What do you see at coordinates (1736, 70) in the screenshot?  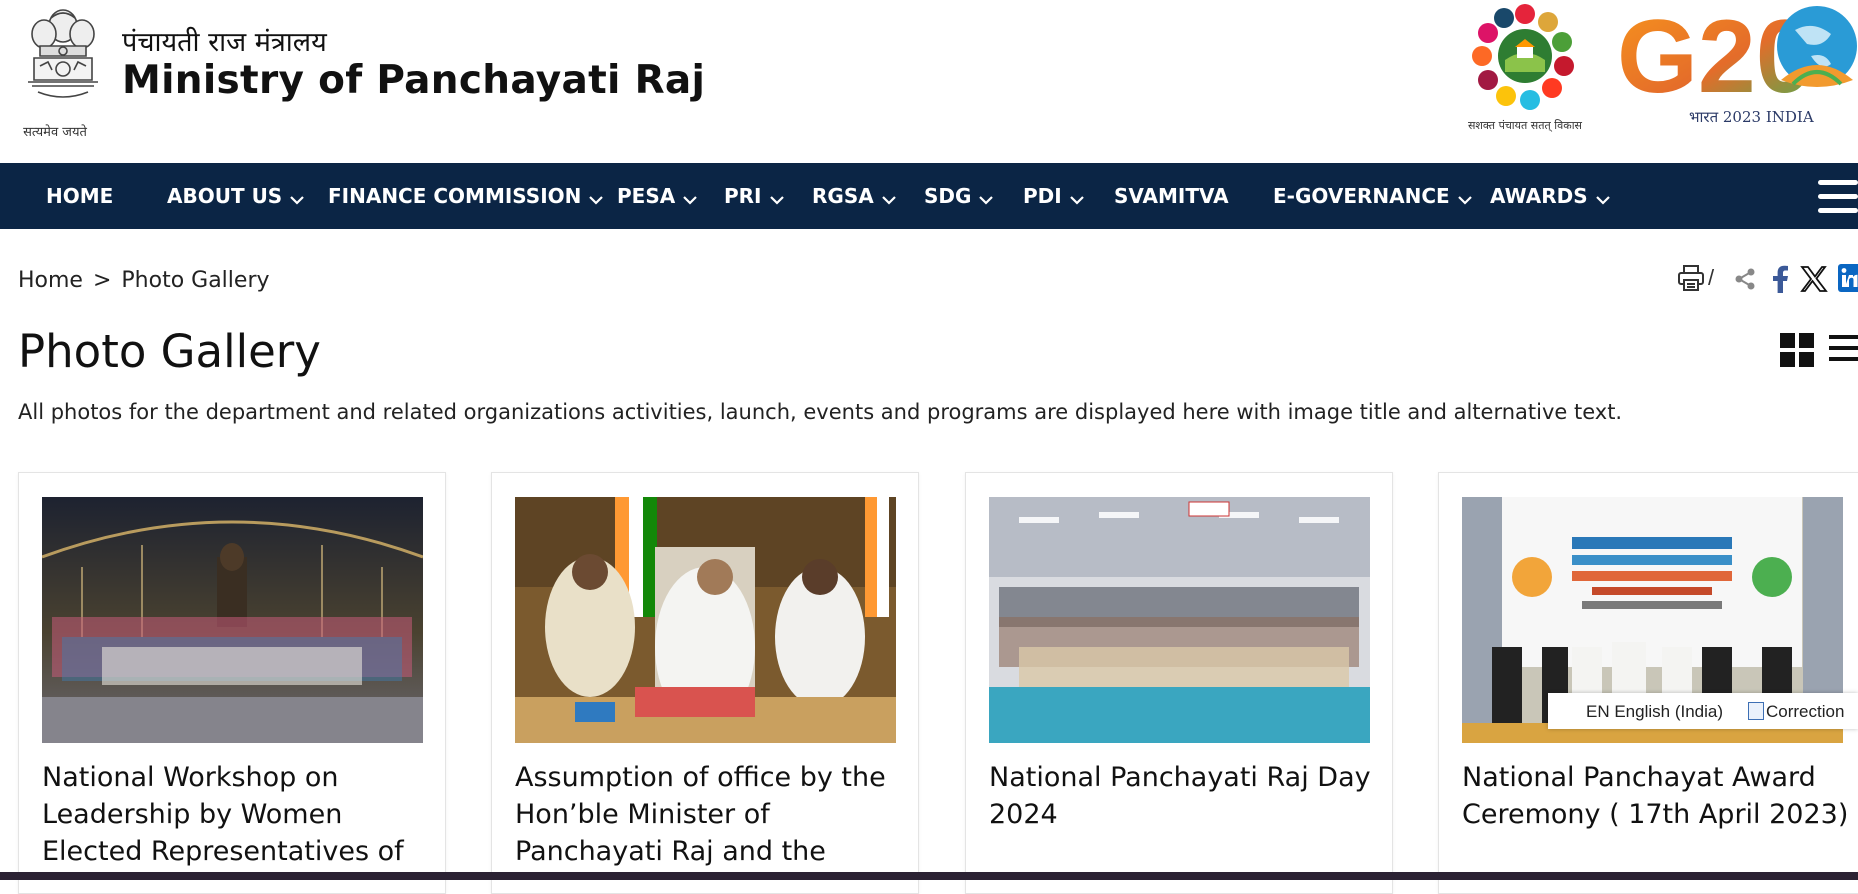 I see `g20-logo: G20 भारत 2023 INDIA` at bounding box center [1736, 70].